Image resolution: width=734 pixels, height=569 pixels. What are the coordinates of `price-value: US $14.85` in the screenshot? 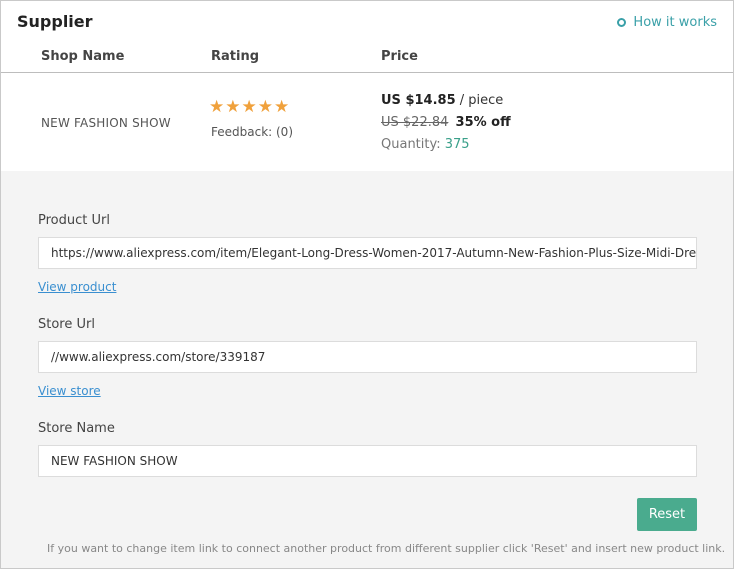 It's located at (418, 100).